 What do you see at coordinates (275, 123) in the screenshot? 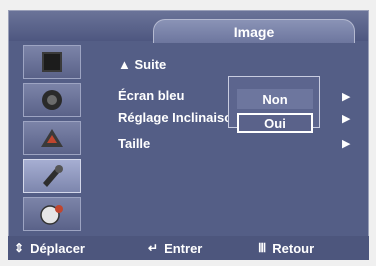
I see `option-oui: Oui` at bounding box center [275, 123].